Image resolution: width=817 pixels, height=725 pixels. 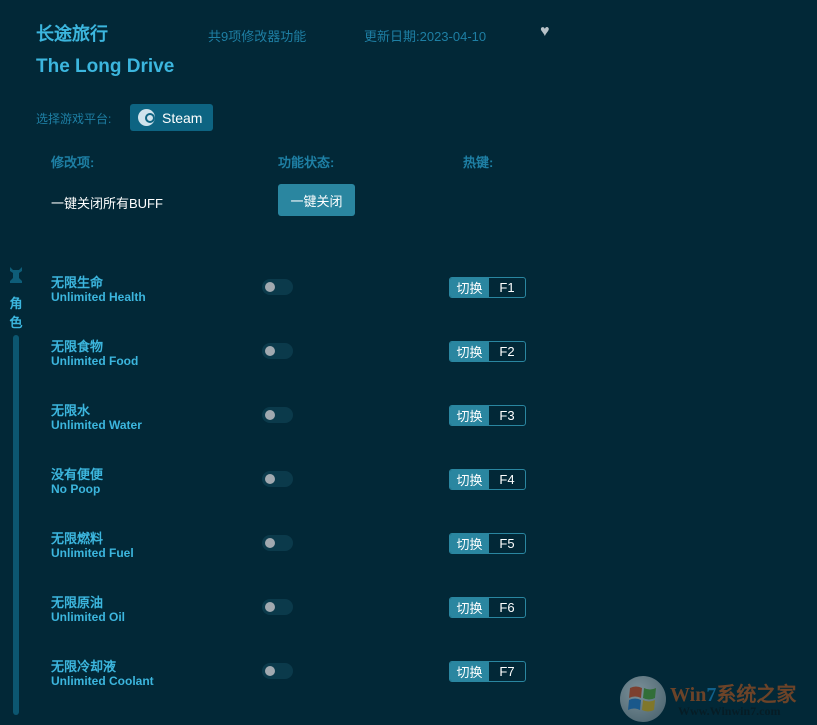 What do you see at coordinates (16, 275) in the screenshot?
I see `character-icon` at bounding box center [16, 275].